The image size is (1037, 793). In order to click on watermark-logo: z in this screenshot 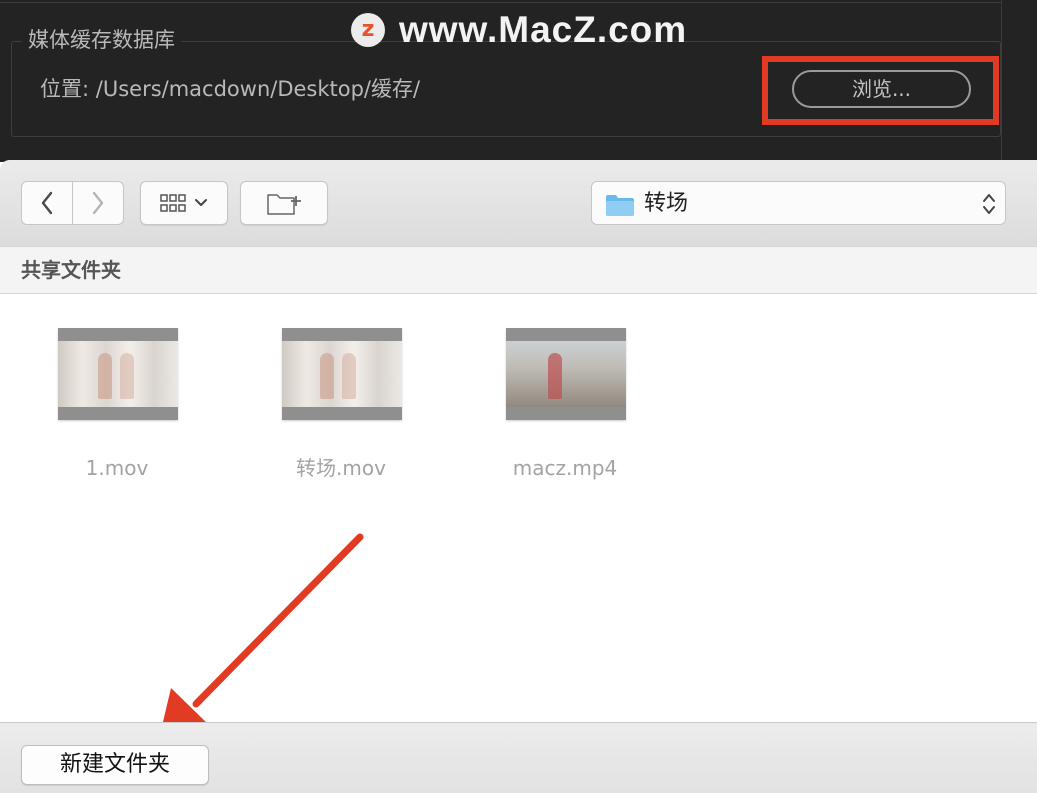, I will do `click(368, 30)`.